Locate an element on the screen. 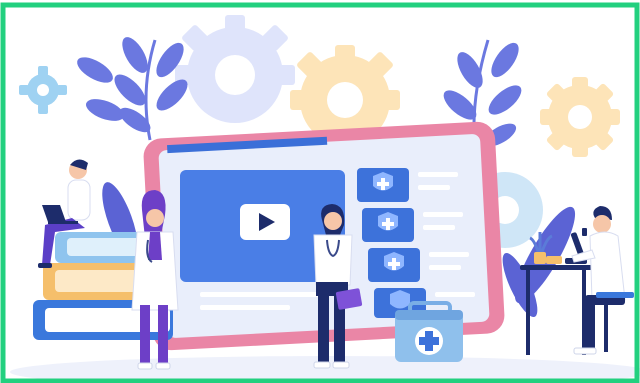  play-icon is located at coordinates (265, 222).